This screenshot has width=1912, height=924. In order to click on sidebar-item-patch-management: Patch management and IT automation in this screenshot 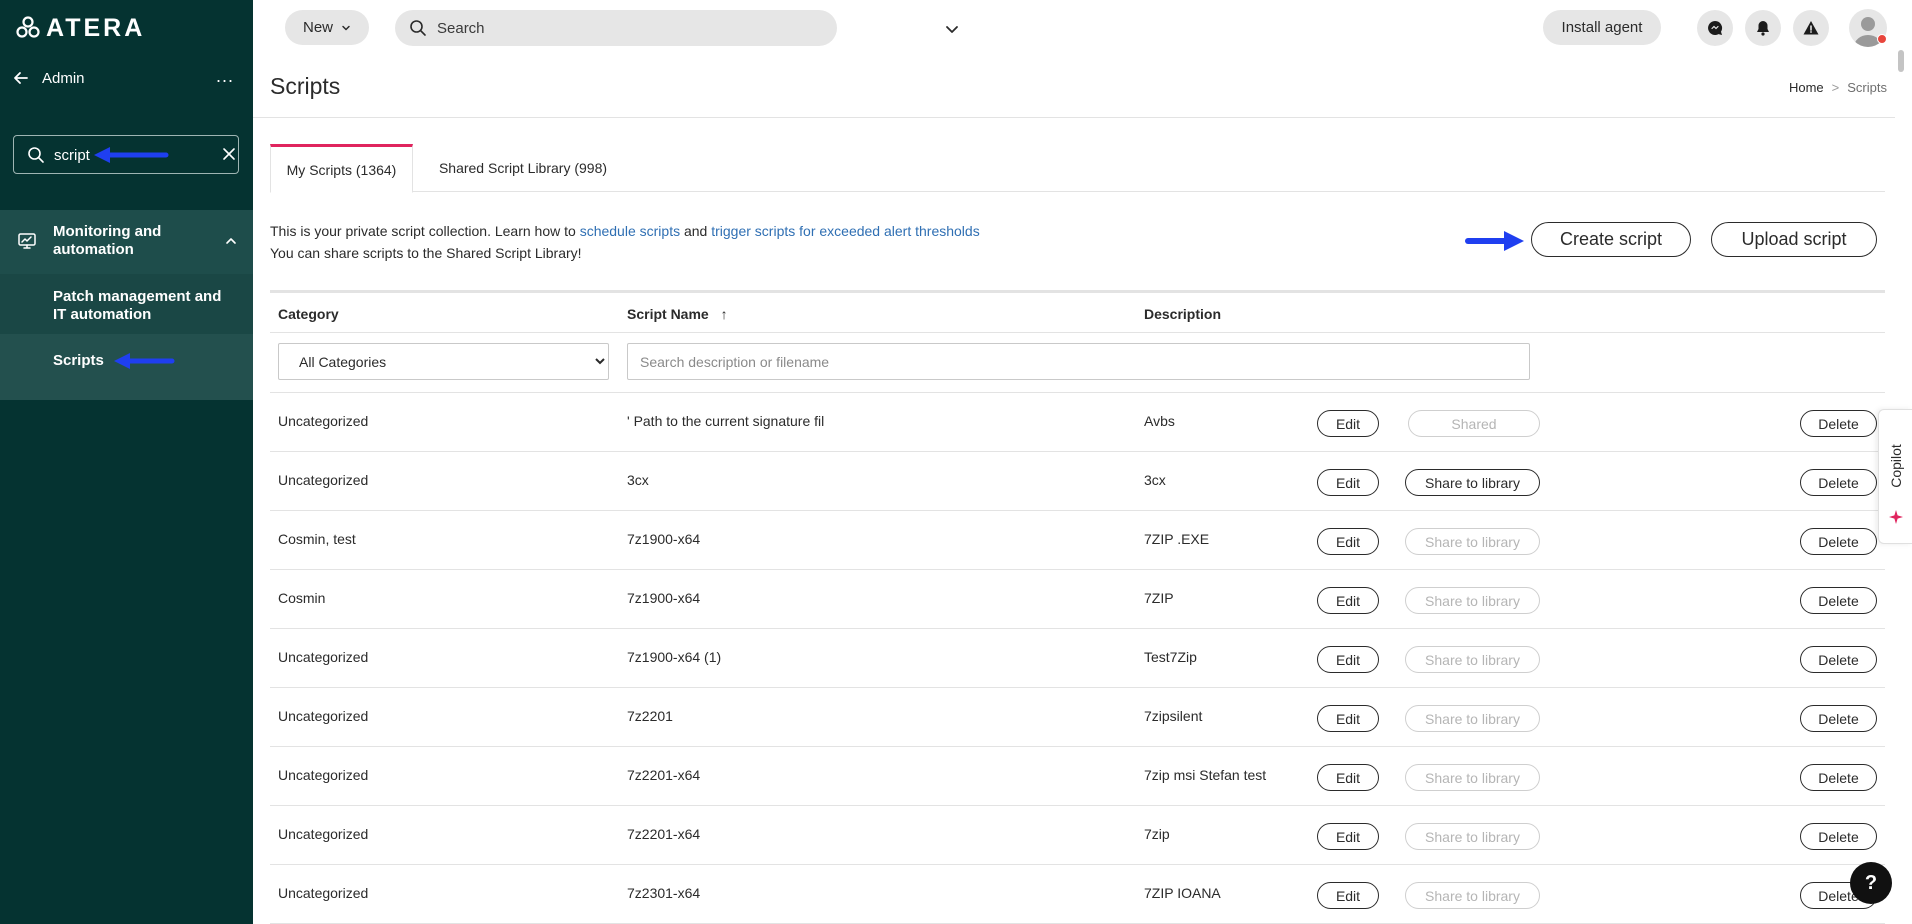, I will do `click(126, 304)`.